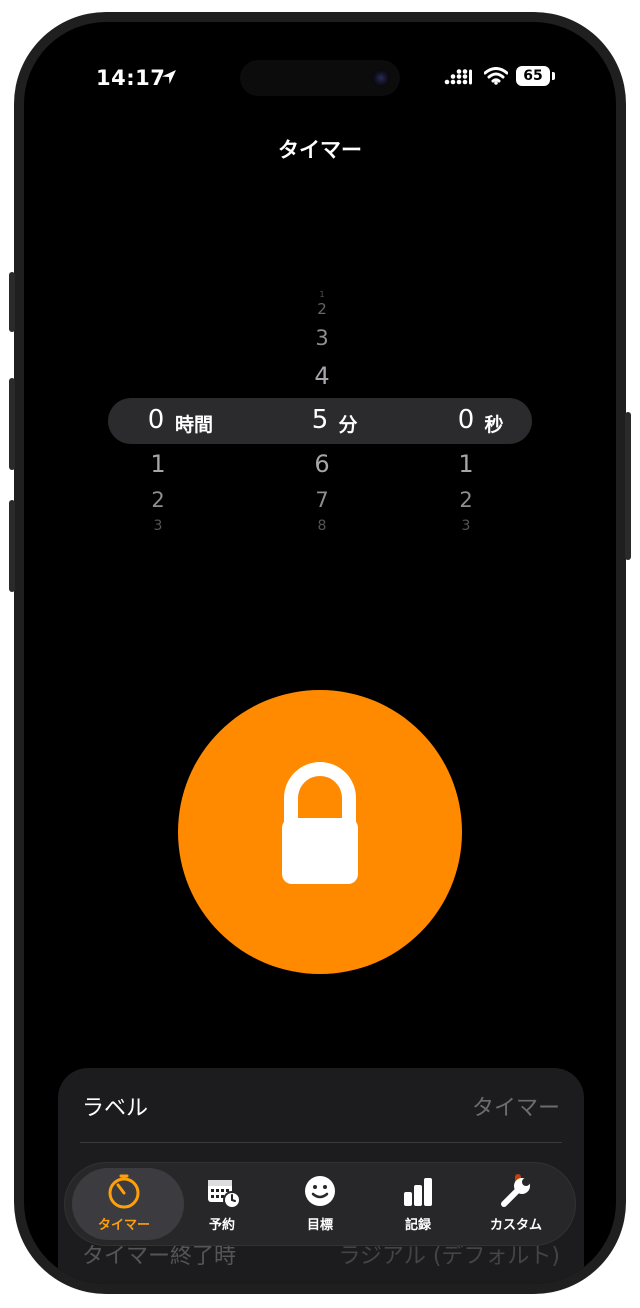 This screenshot has width=640, height=1308. I want to click on tab-timer: タイマー, so click(128, 1204).